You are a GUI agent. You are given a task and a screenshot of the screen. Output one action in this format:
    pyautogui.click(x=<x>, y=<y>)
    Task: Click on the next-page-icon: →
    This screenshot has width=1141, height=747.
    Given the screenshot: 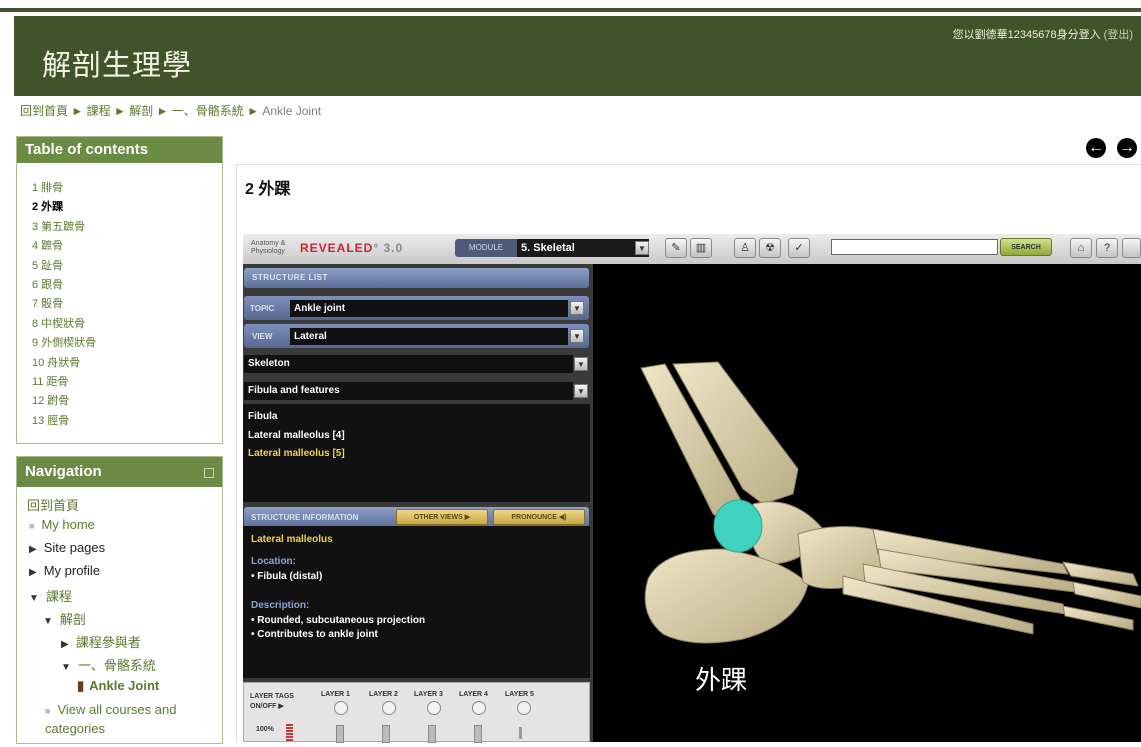 What is the action you would take?
    pyautogui.click(x=1127, y=148)
    